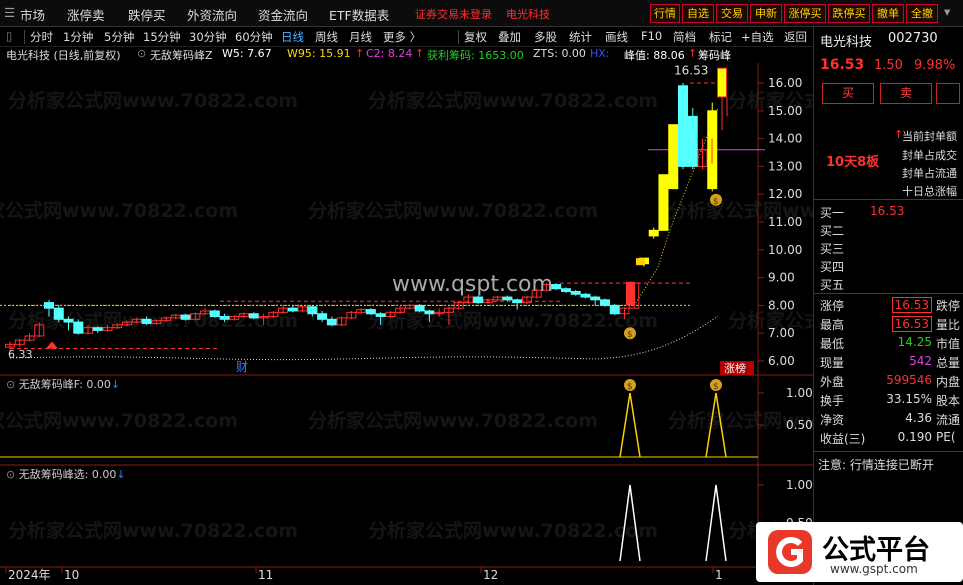  I want to click on buy-button: 买, so click(848, 93).